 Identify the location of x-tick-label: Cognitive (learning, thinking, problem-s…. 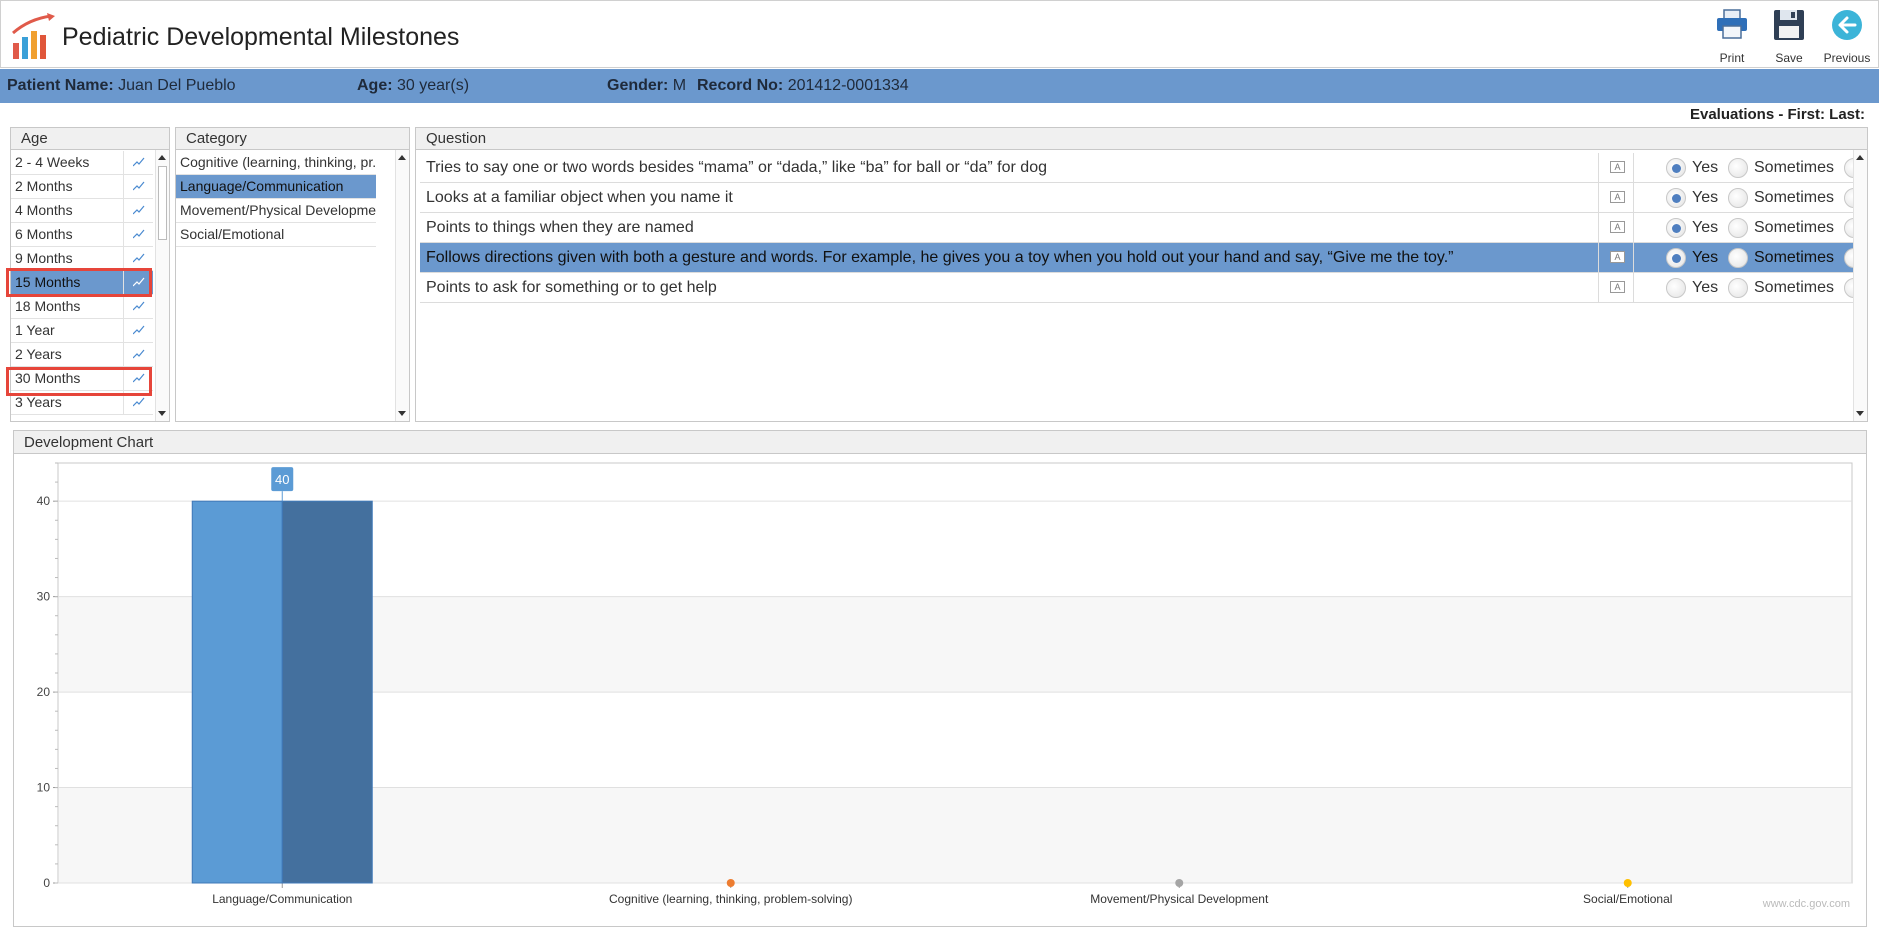
(730, 899).